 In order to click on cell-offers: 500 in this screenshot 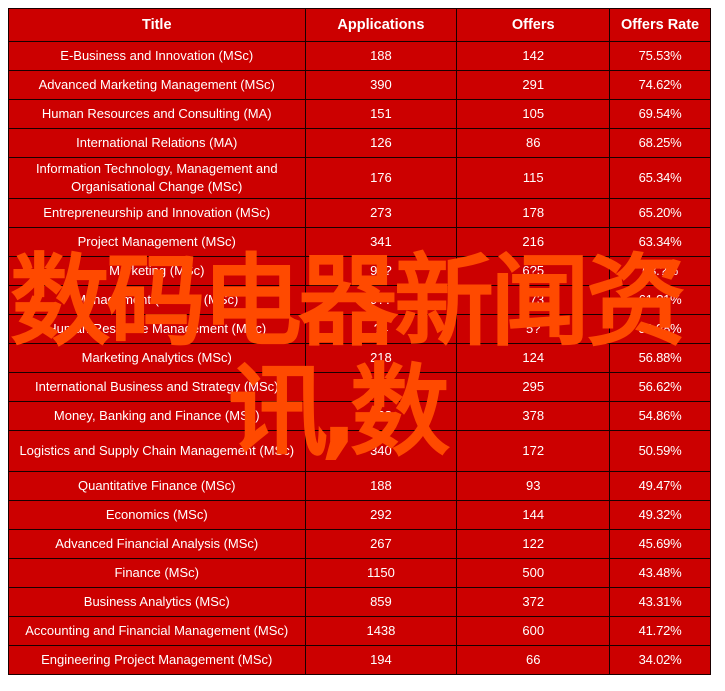, I will do `click(533, 573)`.